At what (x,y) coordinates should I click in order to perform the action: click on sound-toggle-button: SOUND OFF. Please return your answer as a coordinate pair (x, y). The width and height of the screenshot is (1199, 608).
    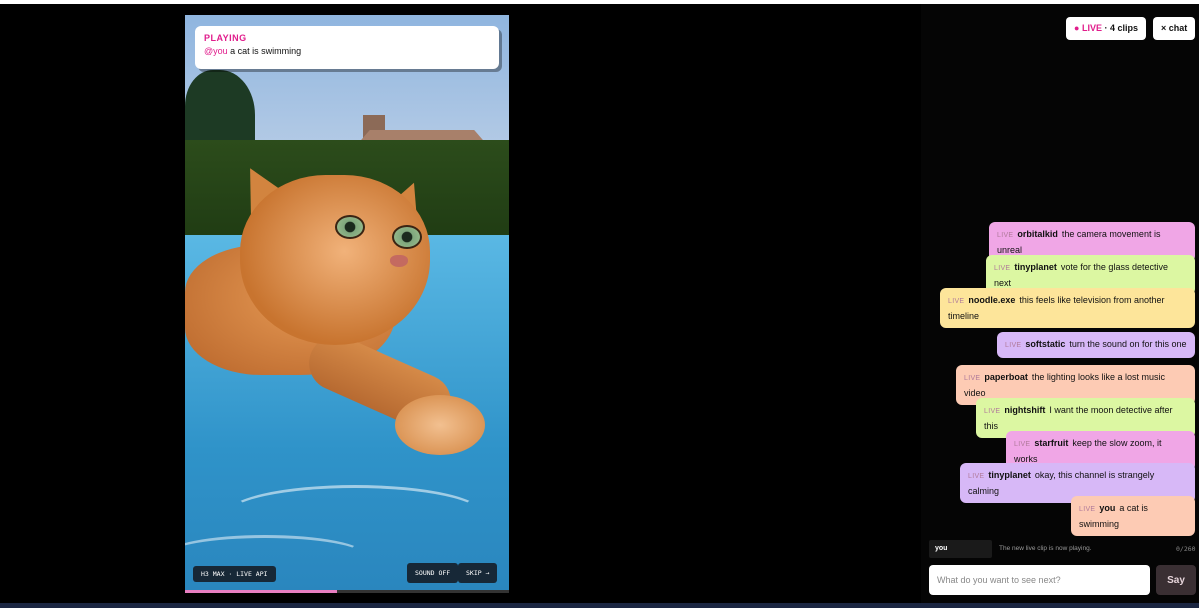
    Looking at the image, I should click on (433, 573).